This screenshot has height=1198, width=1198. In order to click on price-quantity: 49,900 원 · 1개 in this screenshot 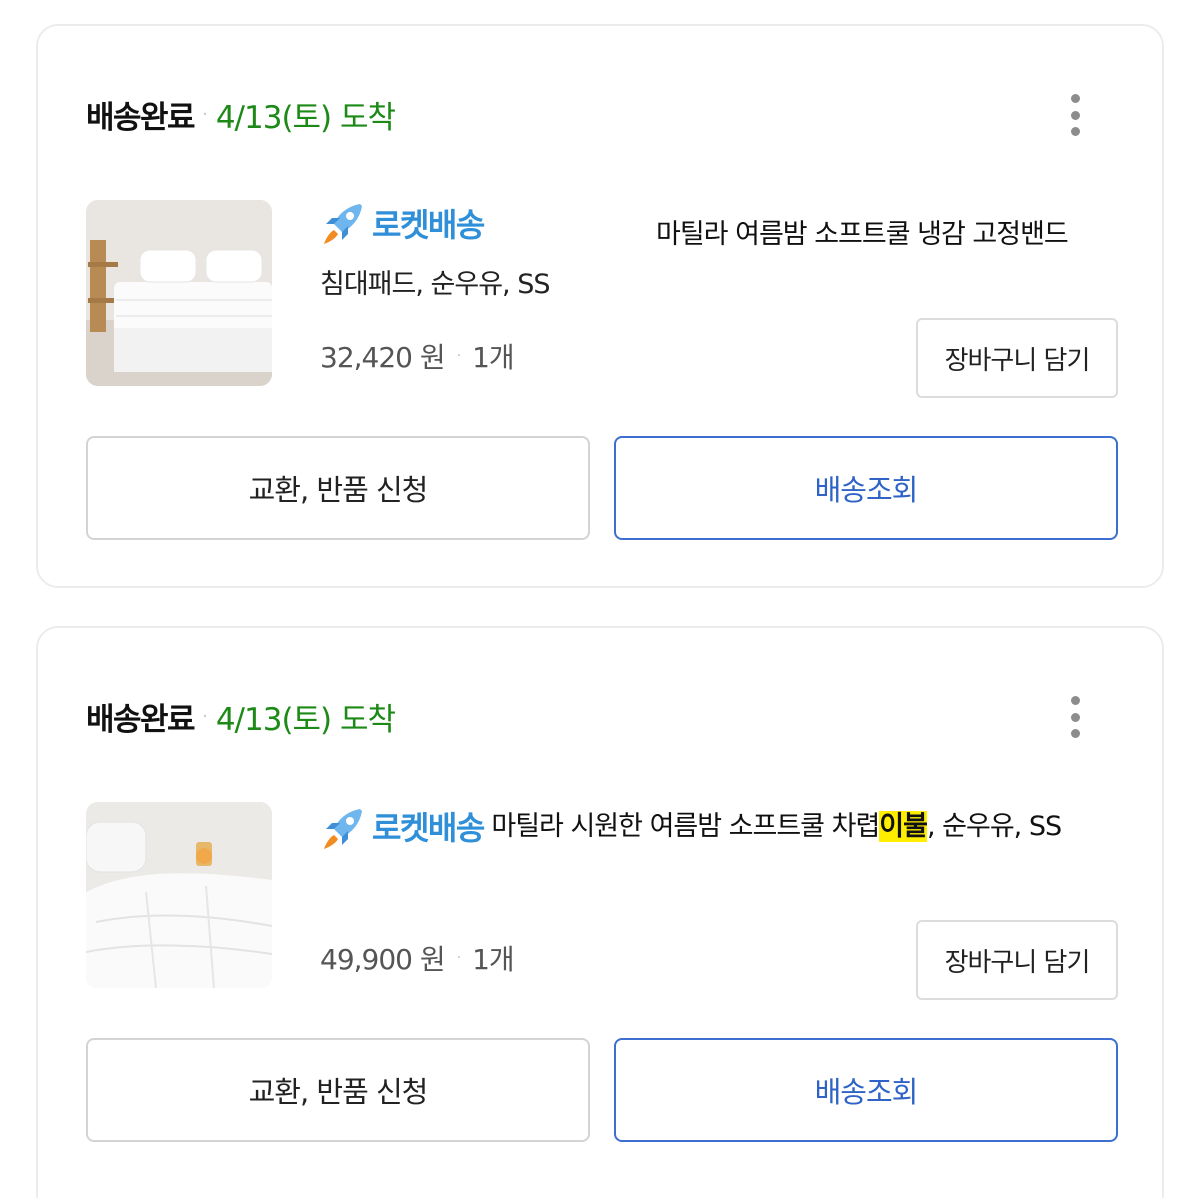, I will do `click(417, 958)`.